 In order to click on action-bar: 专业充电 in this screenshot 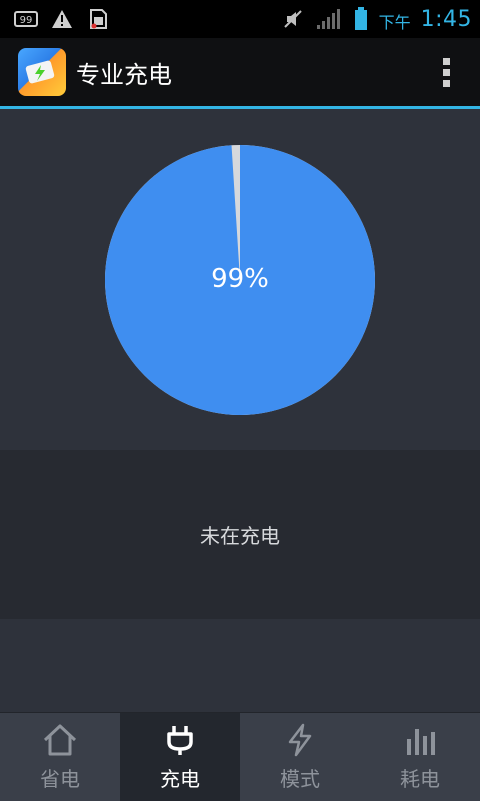, I will do `click(240, 73)`.